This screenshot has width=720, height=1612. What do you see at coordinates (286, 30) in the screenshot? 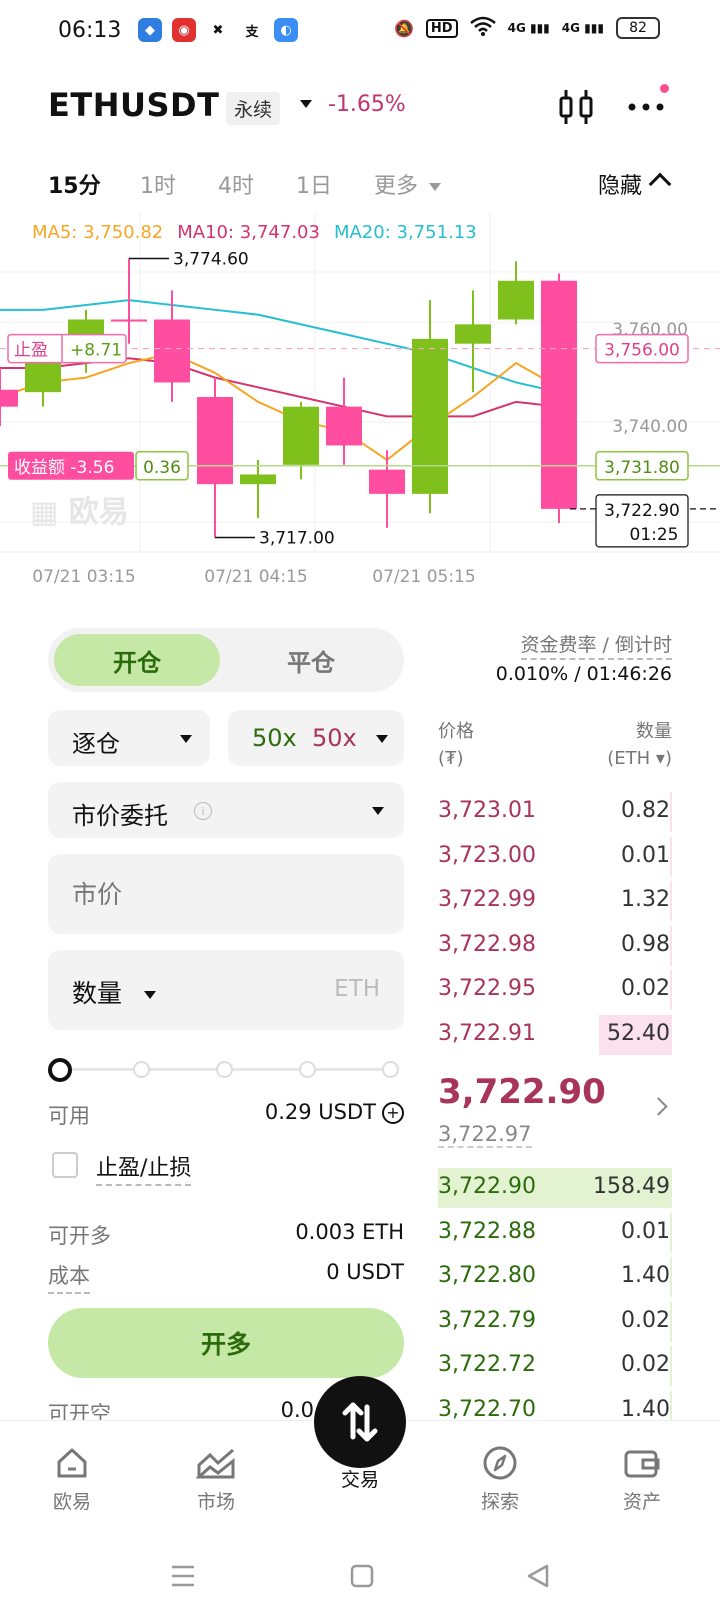
I see `app-notification-icon: ◐` at bounding box center [286, 30].